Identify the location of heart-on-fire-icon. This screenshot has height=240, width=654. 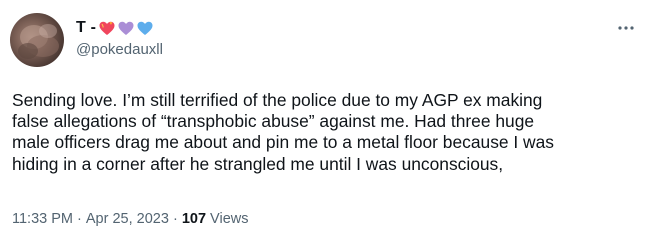
(107, 28).